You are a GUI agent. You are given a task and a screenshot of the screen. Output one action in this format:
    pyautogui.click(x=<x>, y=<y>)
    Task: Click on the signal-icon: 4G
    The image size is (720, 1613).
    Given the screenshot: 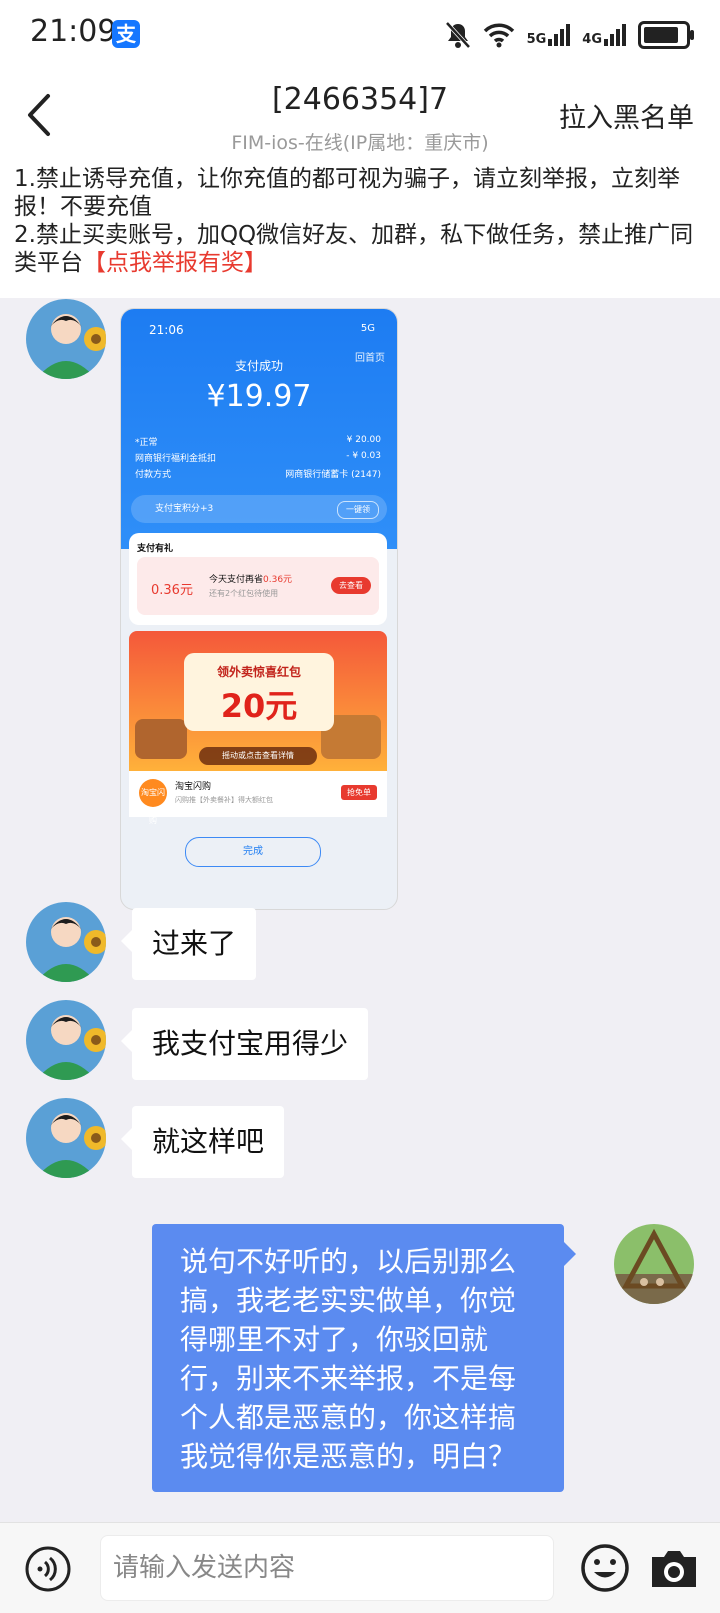 What is the action you would take?
    pyautogui.click(x=604, y=35)
    